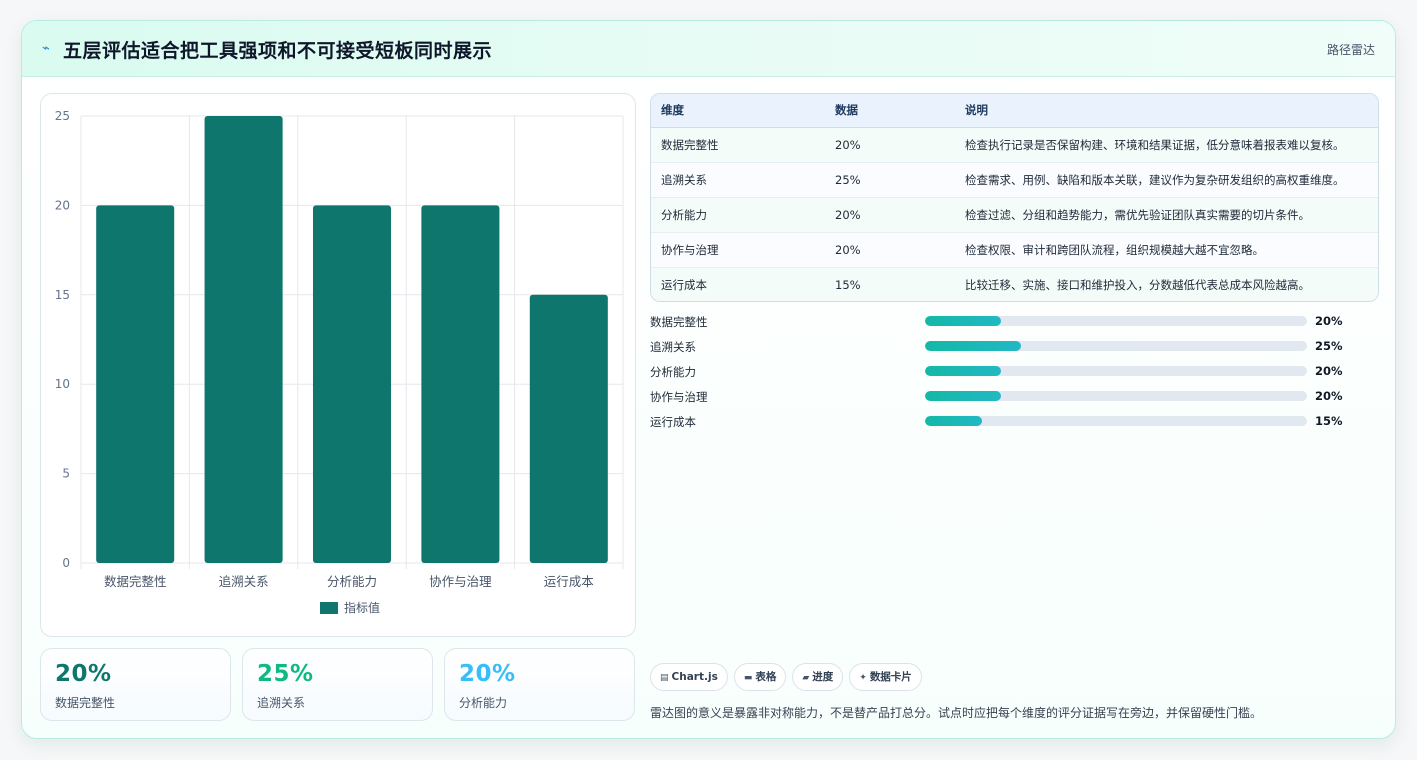 The width and height of the screenshot is (1417, 760). What do you see at coordinates (1166, 180) in the screenshot?
I see `table-cell: 检查需求、用例、缺陷和版本关联，建议作为复杂研发组织的高权重维度。` at bounding box center [1166, 180].